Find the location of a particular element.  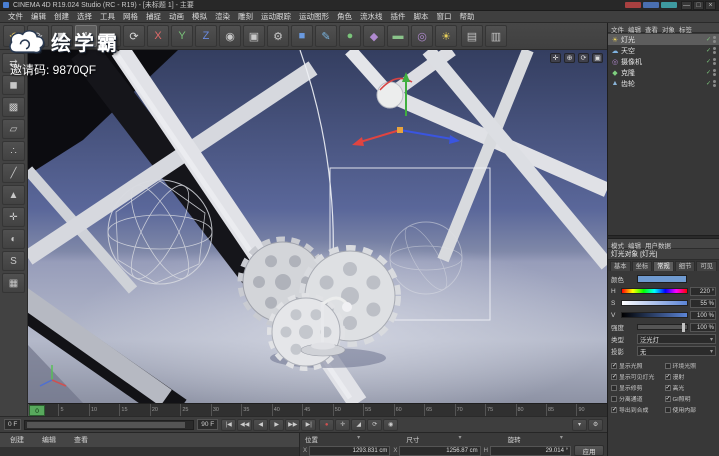

coord-field: X 1256.87 cm is located at coordinates (437, 450).